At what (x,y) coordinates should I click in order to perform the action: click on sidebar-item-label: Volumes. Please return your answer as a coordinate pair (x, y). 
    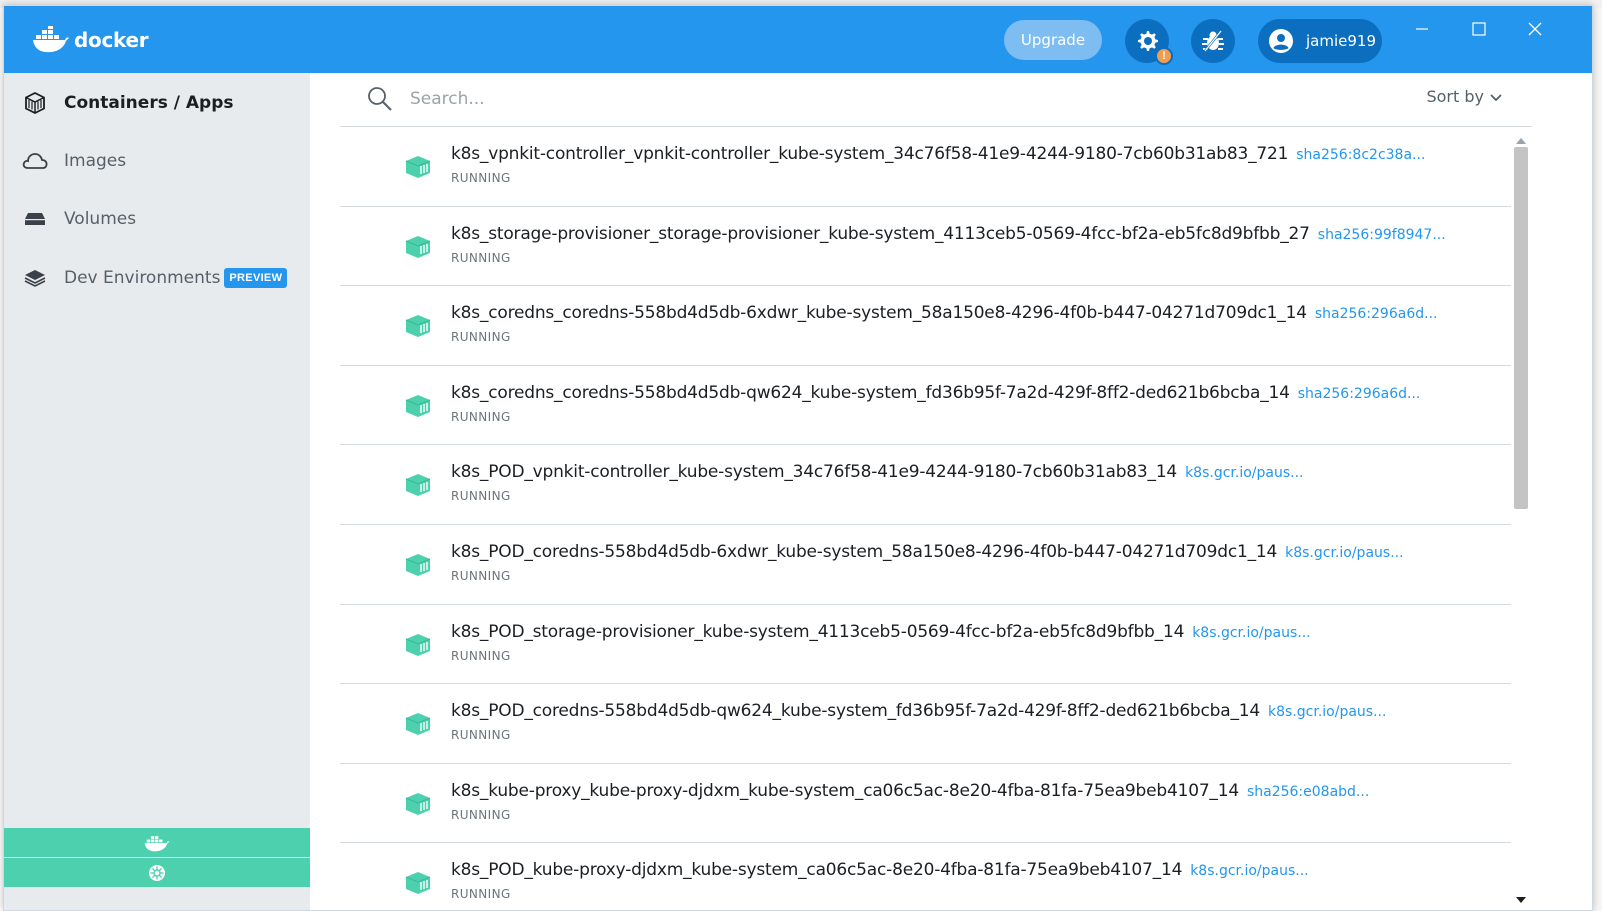
    Looking at the image, I should click on (100, 219).